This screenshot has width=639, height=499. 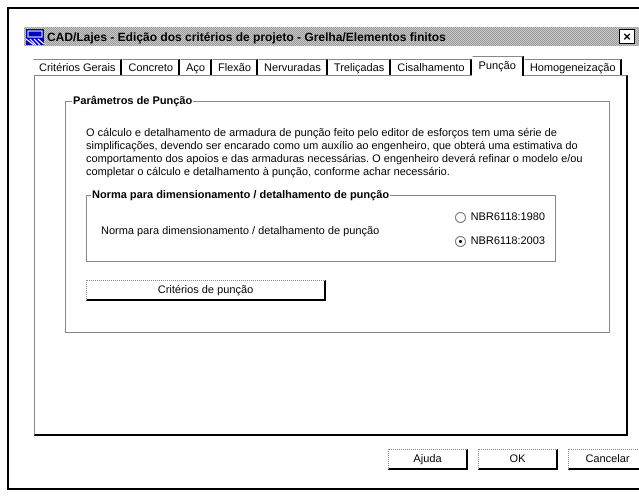 What do you see at coordinates (507, 241) in the screenshot?
I see `radio-label: NBR6118:2003` at bounding box center [507, 241].